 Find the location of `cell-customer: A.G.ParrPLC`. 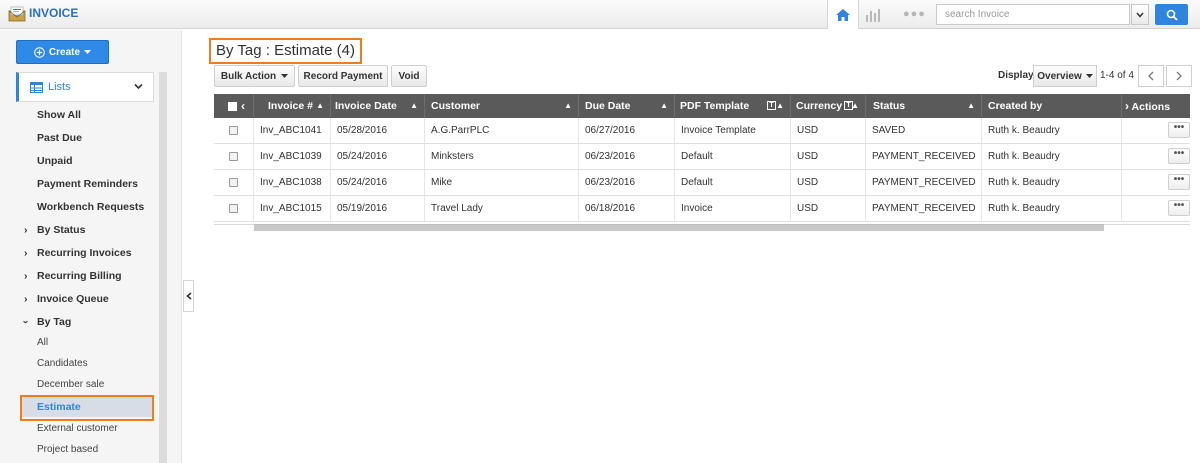

cell-customer: A.G.ParrPLC is located at coordinates (502, 131).